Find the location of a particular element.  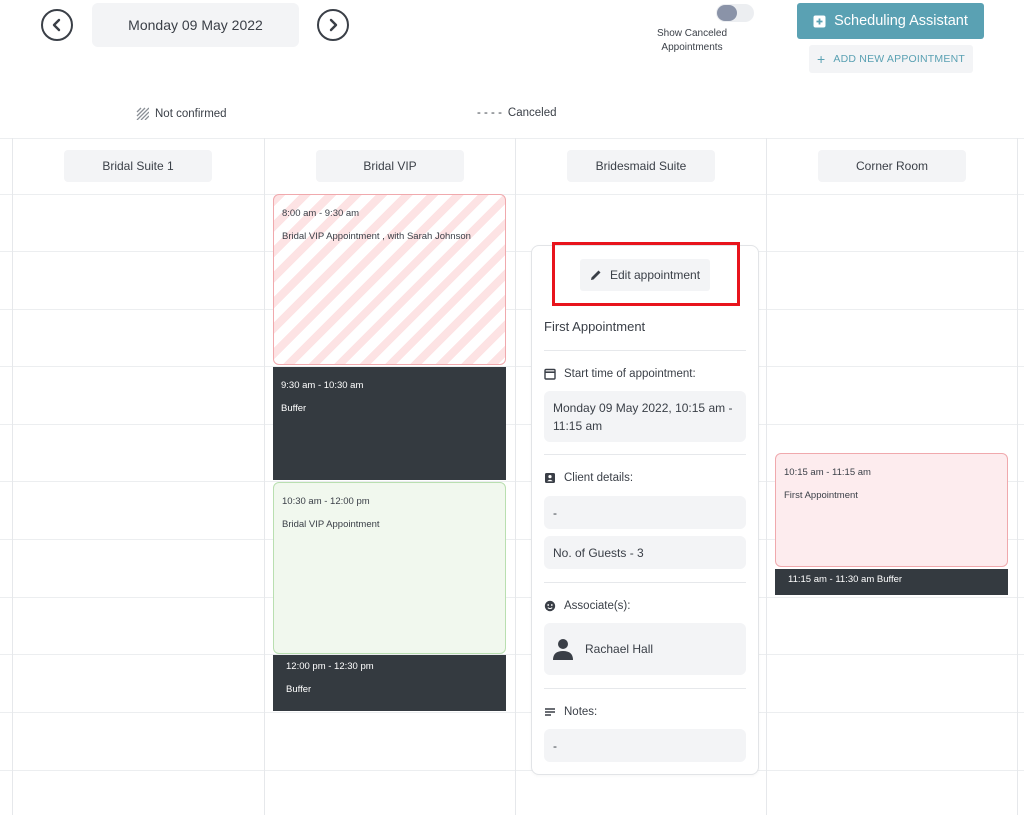

plus-icon: + is located at coordinates (821, 59).